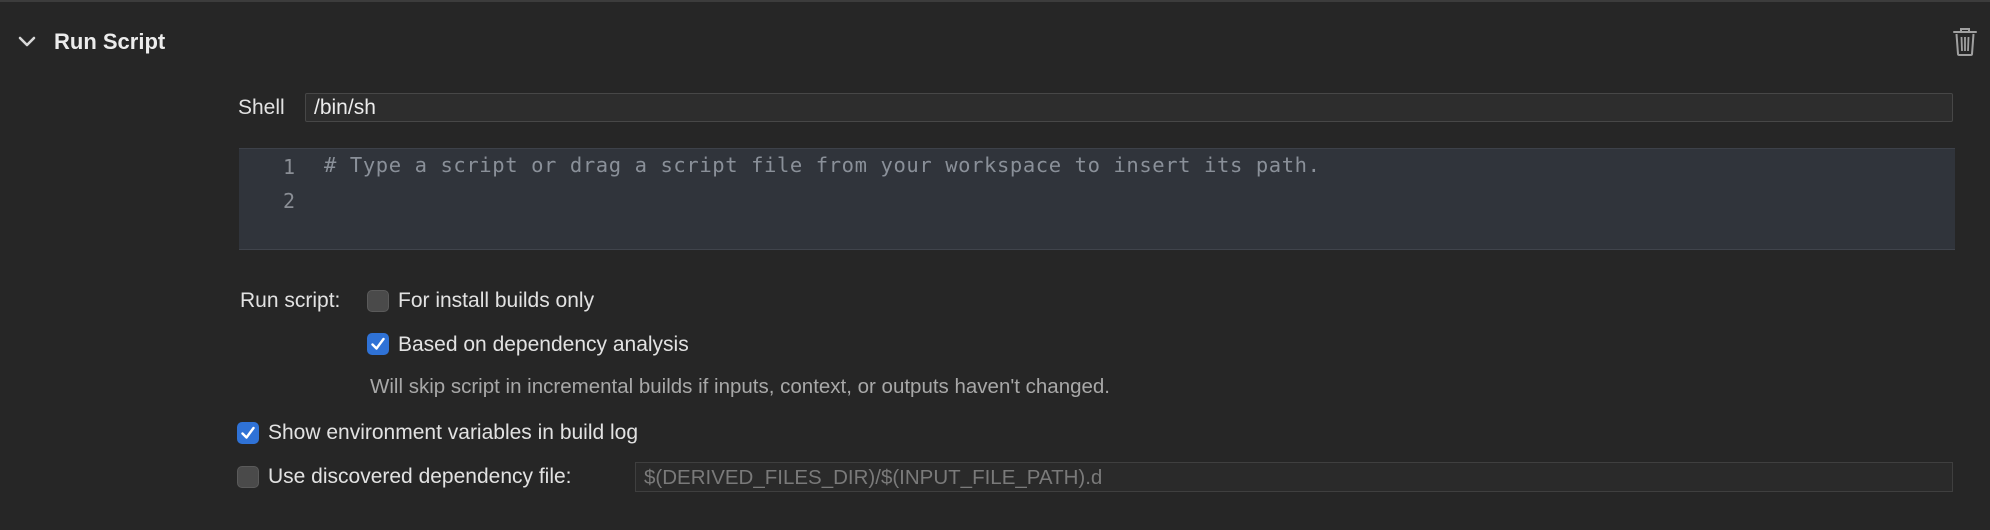 The width and height of the screenshot is (1990, 530). Describe the element at coordinates (543, 345) in the screenshot. I see `dependency-analysis-label: Based on dependency analysis` at that location.